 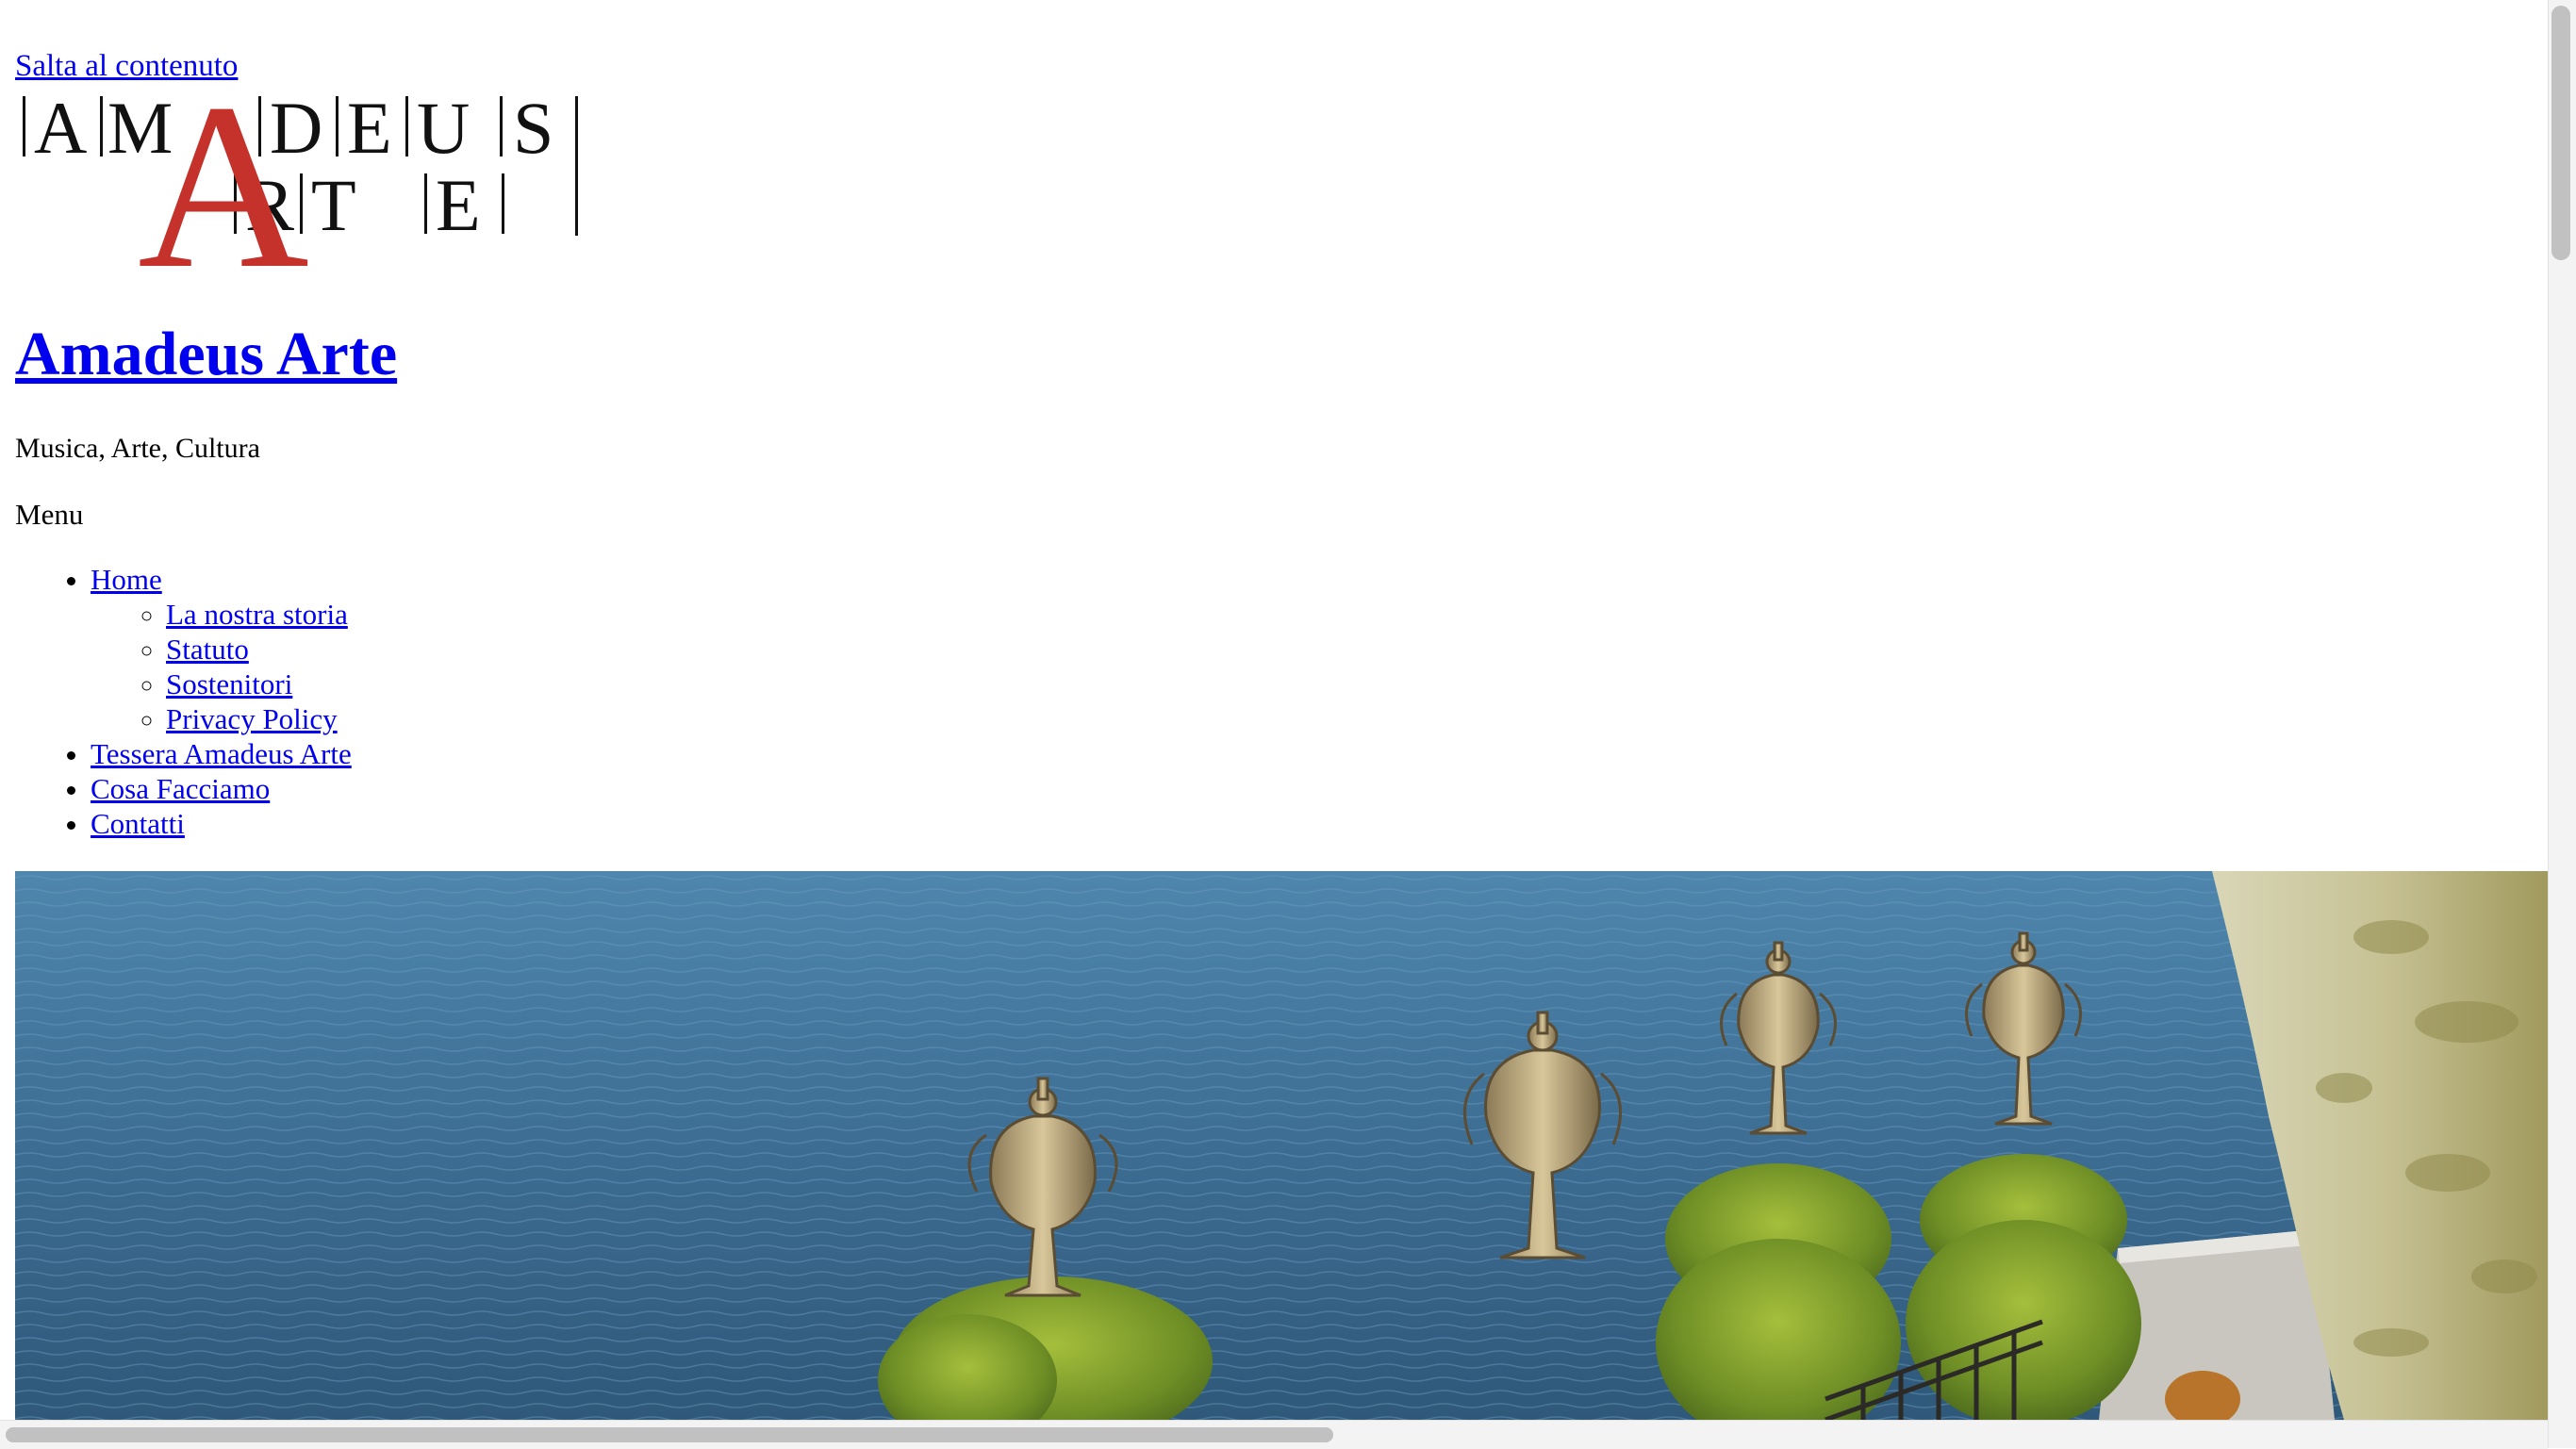 I want to click on menu-link-privacy-policy: Privacy Policy, so click(x=252, y=719).